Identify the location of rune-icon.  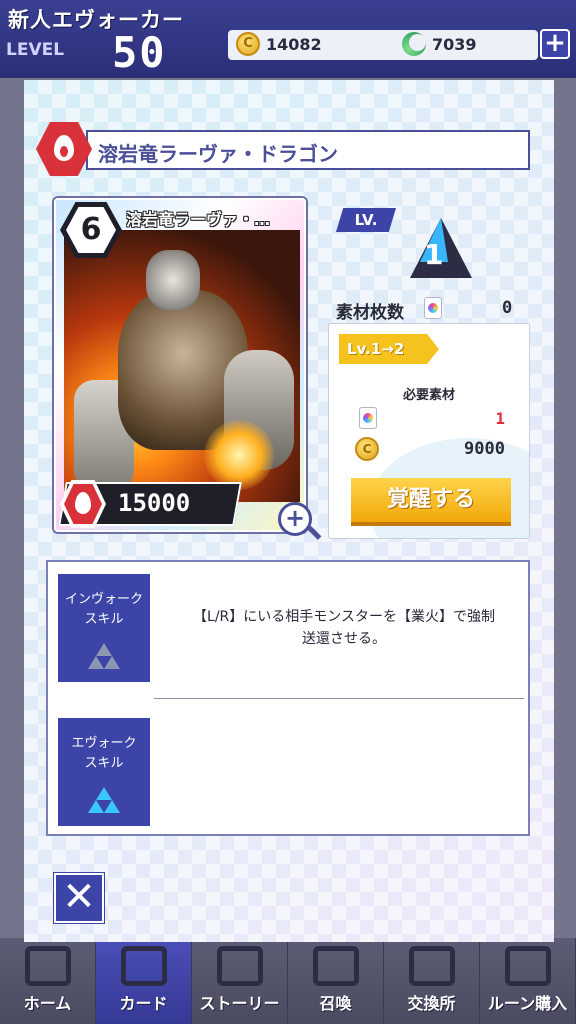
(527, 966).